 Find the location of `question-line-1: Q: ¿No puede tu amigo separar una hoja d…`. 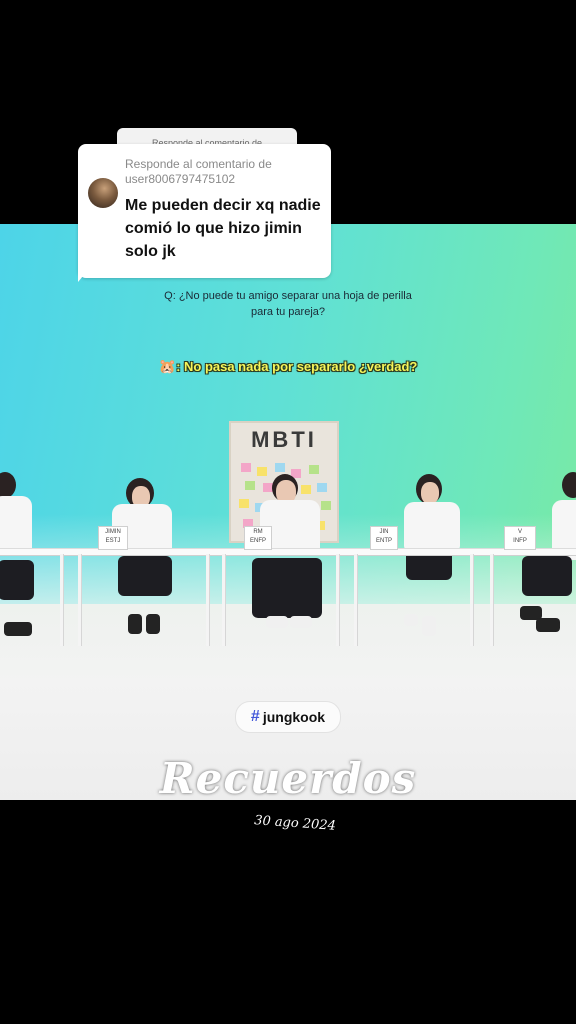

question-line-1: Q: ¿No puede tu amigo separar una hoja d… is located at coordinates (288, 296).